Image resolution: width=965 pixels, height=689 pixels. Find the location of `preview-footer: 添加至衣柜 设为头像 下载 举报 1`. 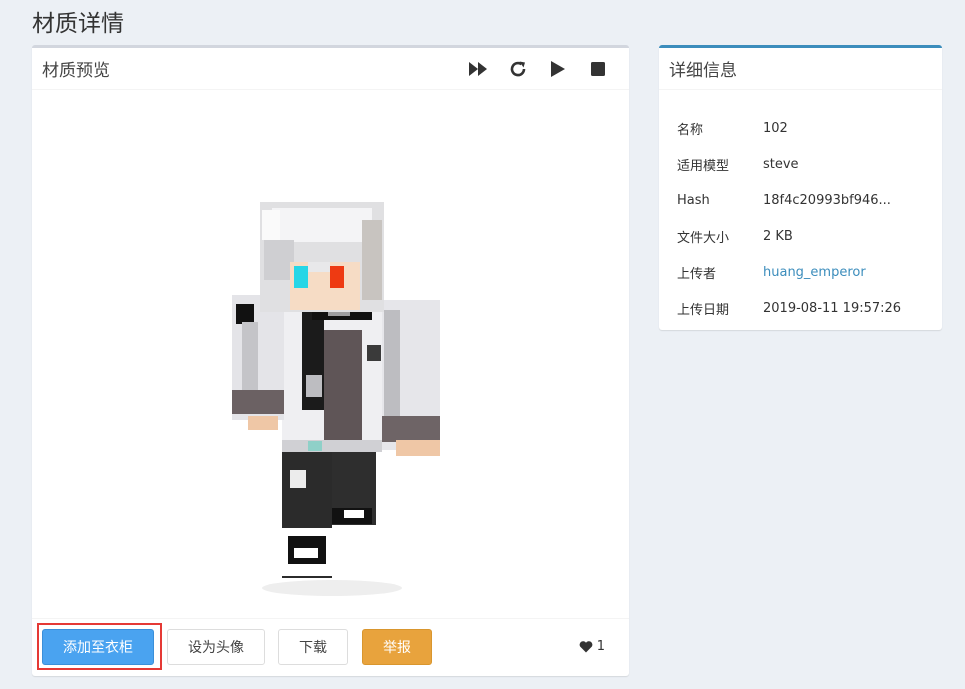

preview-footer: 添加至衣柜 设为头像 下载 举报 1 is located at coordinates (330, 647).